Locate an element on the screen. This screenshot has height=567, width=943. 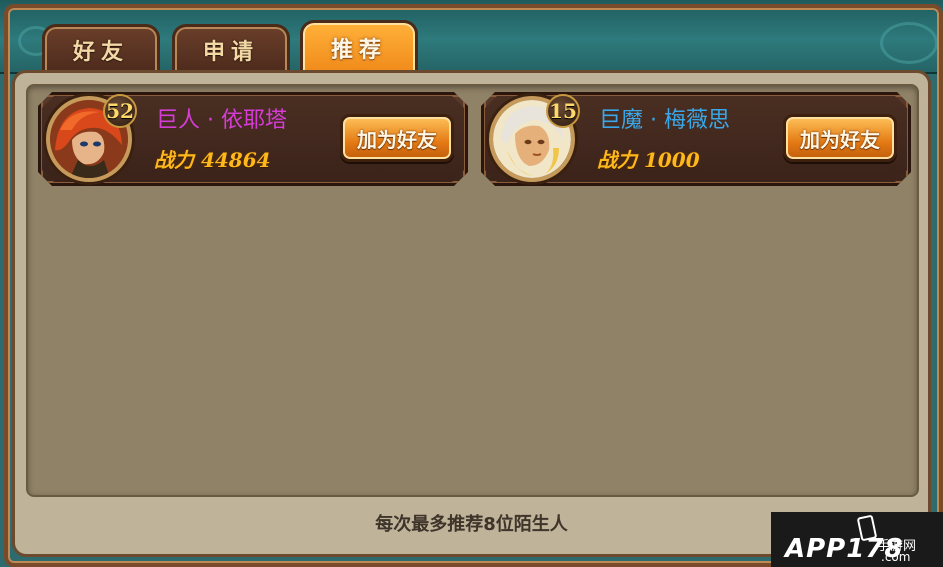
power-value: 44864 is located at coordinates (235, 160).